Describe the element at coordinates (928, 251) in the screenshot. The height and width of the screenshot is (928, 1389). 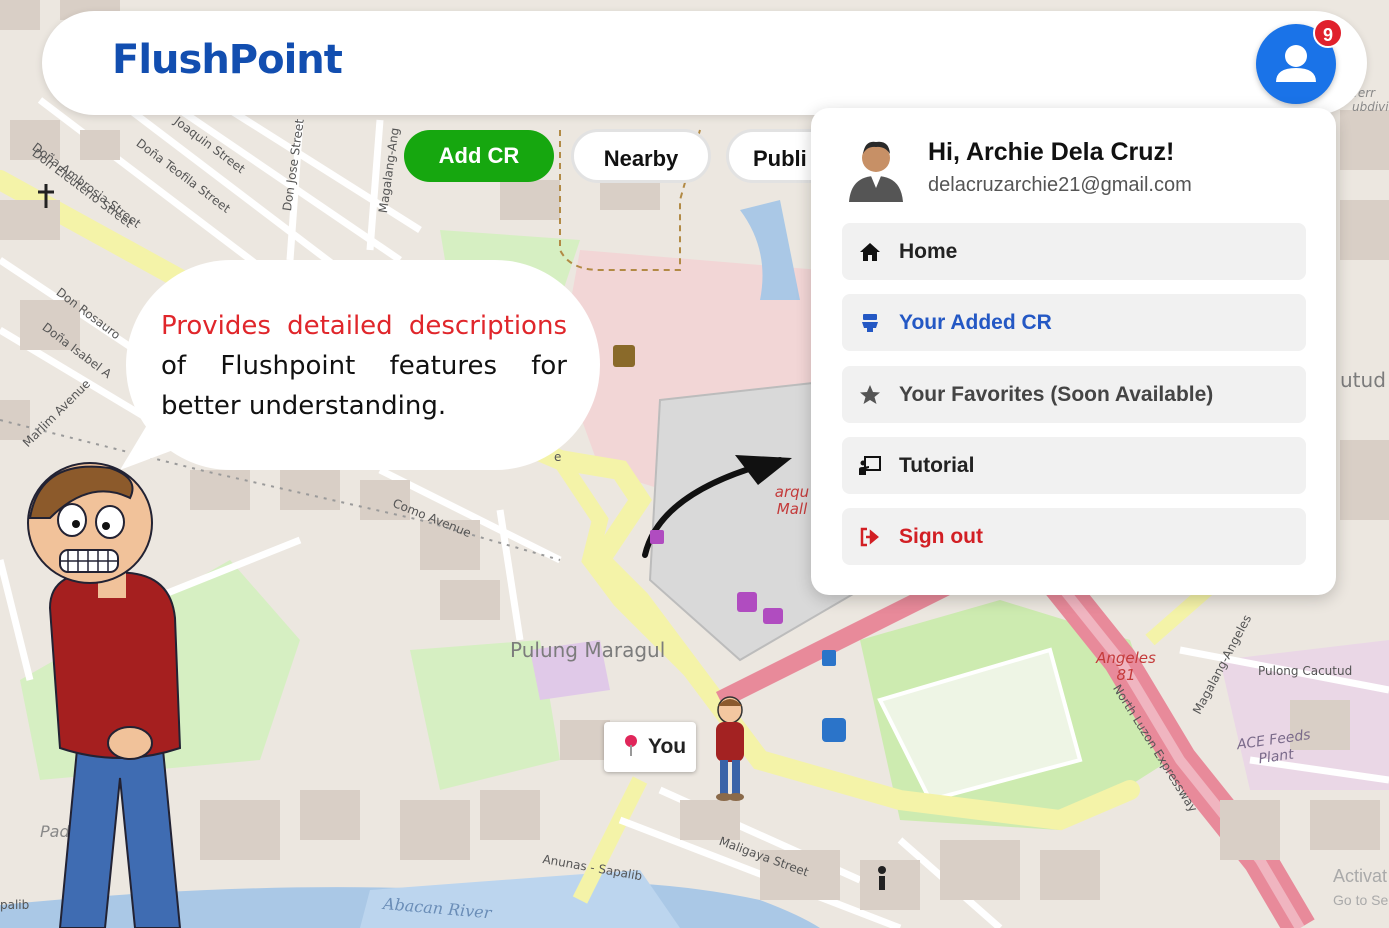
I see `menu-item-label: Home` at that location.